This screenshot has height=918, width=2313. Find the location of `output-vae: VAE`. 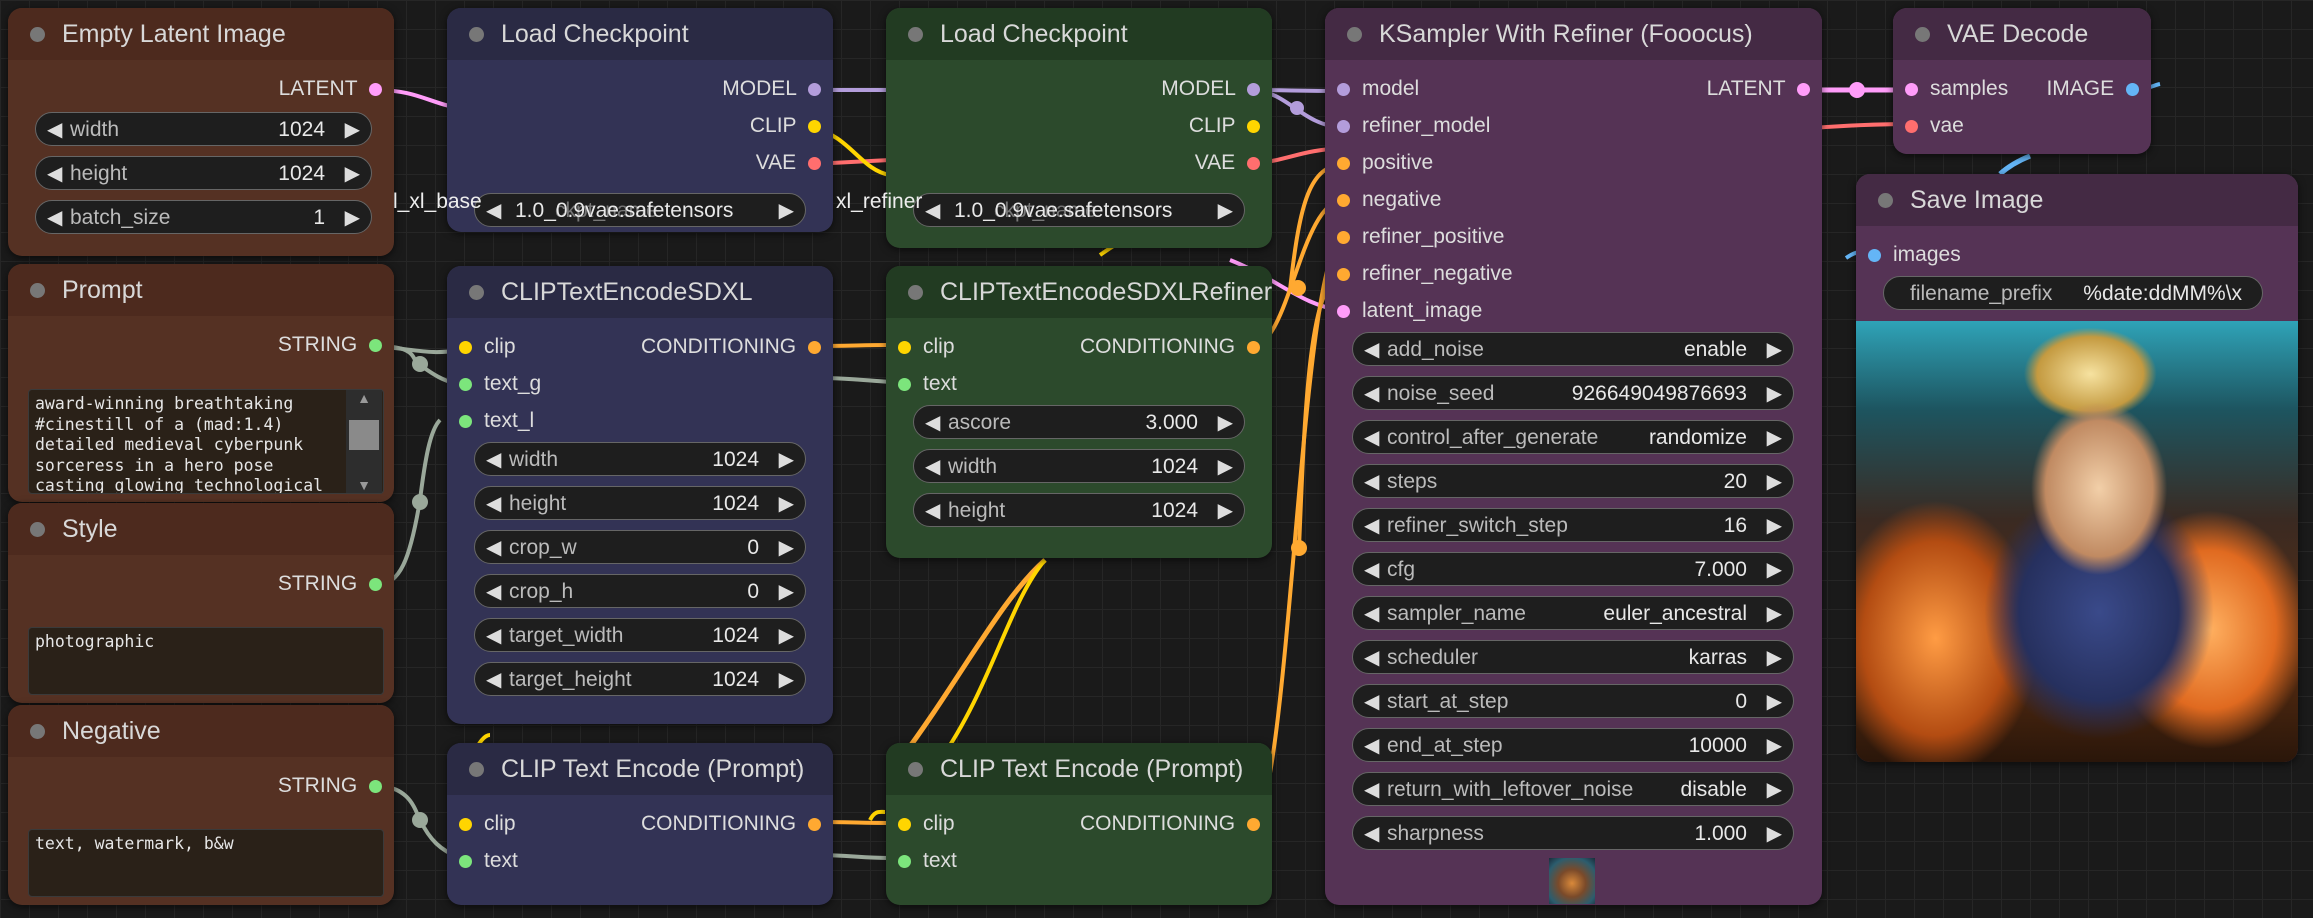

output-vae: VAE is located at coordinates (1227, 163).